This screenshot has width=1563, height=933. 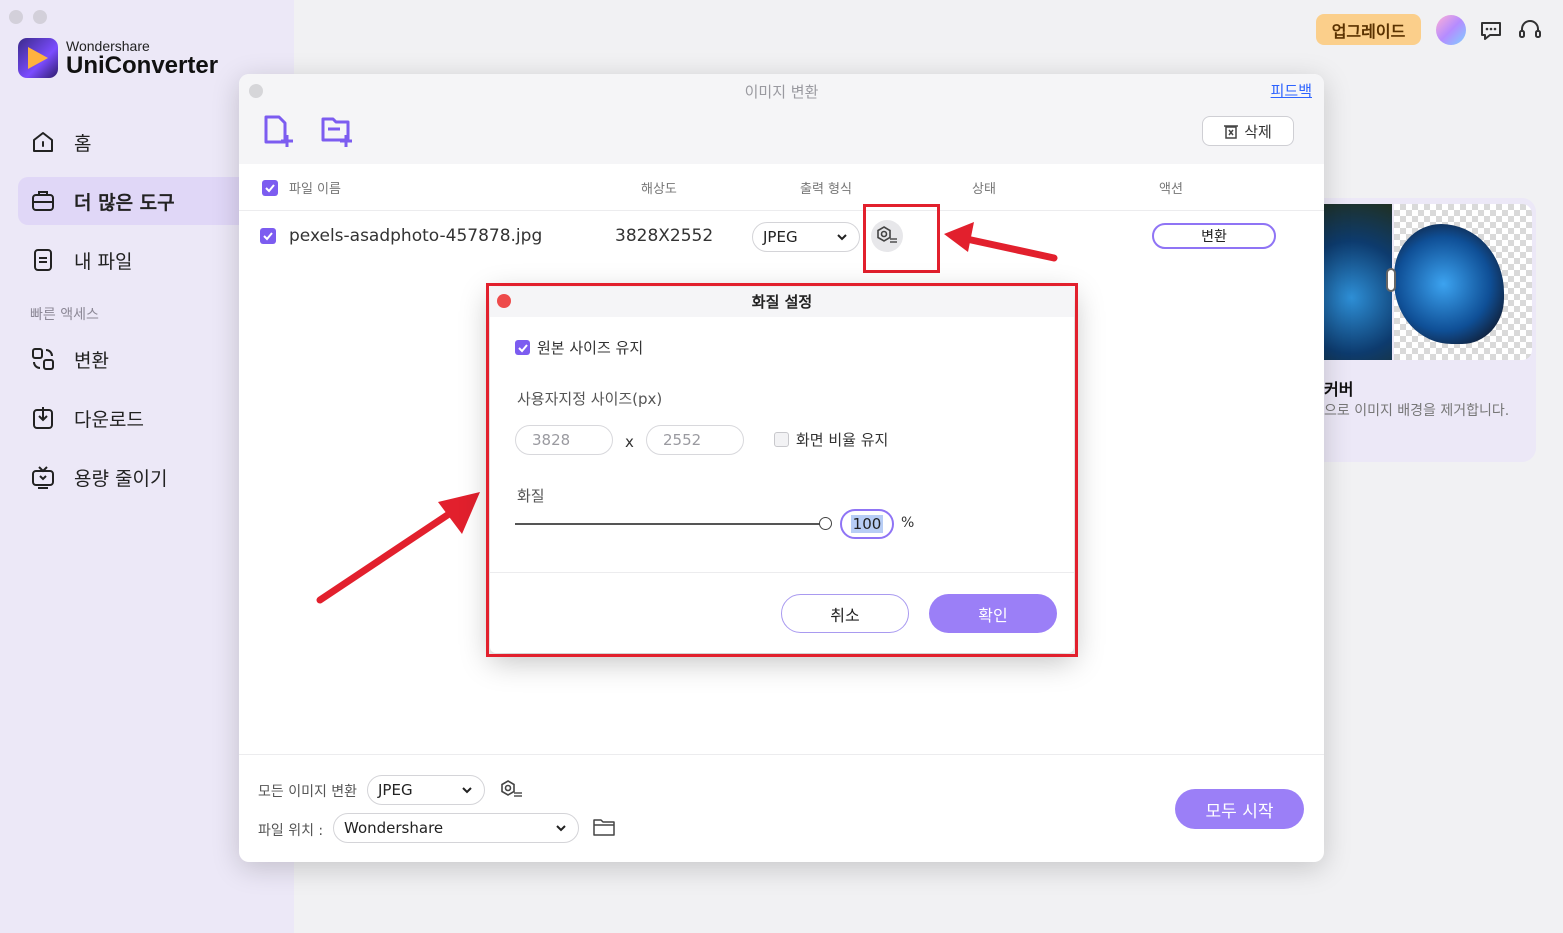 What do you see at coordinates (124, 202) in the screenshot?
I see `sidebar-item-label: 더 많은 도구` at bounding box center [124, 202].